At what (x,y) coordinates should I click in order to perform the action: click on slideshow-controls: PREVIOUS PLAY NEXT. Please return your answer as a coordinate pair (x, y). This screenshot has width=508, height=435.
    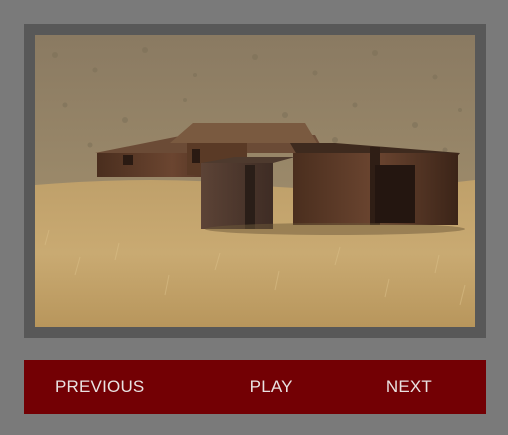
    Looking at the image, I should click on (255, 387).